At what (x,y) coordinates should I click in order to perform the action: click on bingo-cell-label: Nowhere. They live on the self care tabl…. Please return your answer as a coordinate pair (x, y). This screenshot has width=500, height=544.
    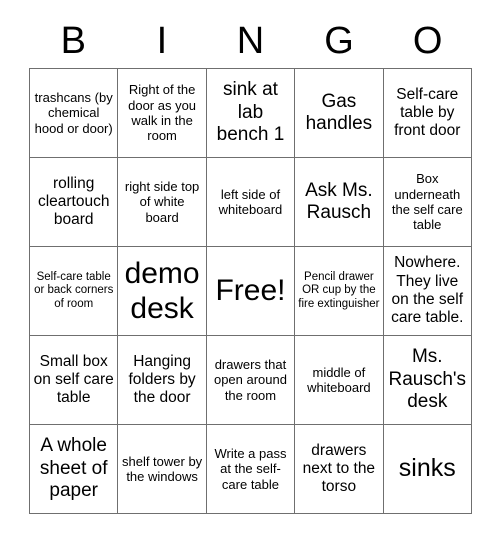
    Looking at the image, I should click on (427, 290).